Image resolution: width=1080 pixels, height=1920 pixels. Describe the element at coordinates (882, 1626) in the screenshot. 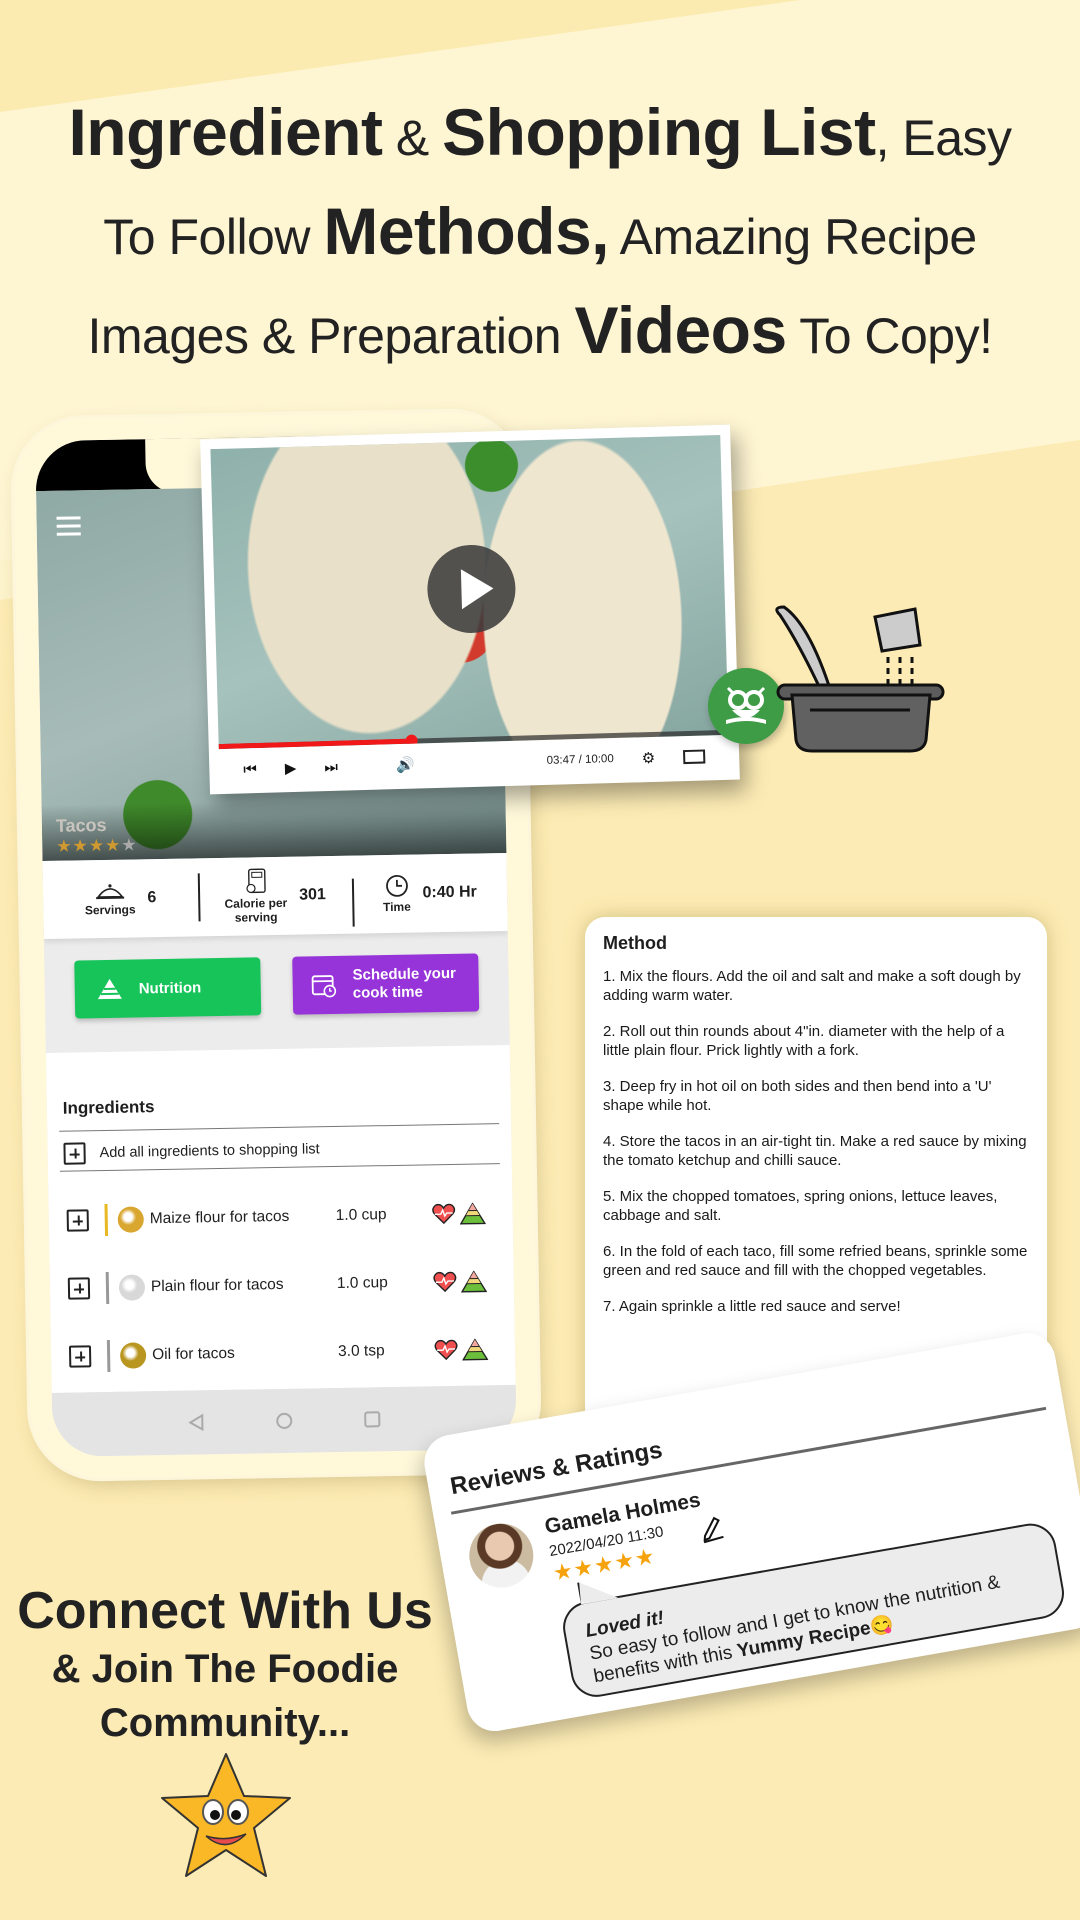

I see `yum-emoji-icon: 😋` at that location.